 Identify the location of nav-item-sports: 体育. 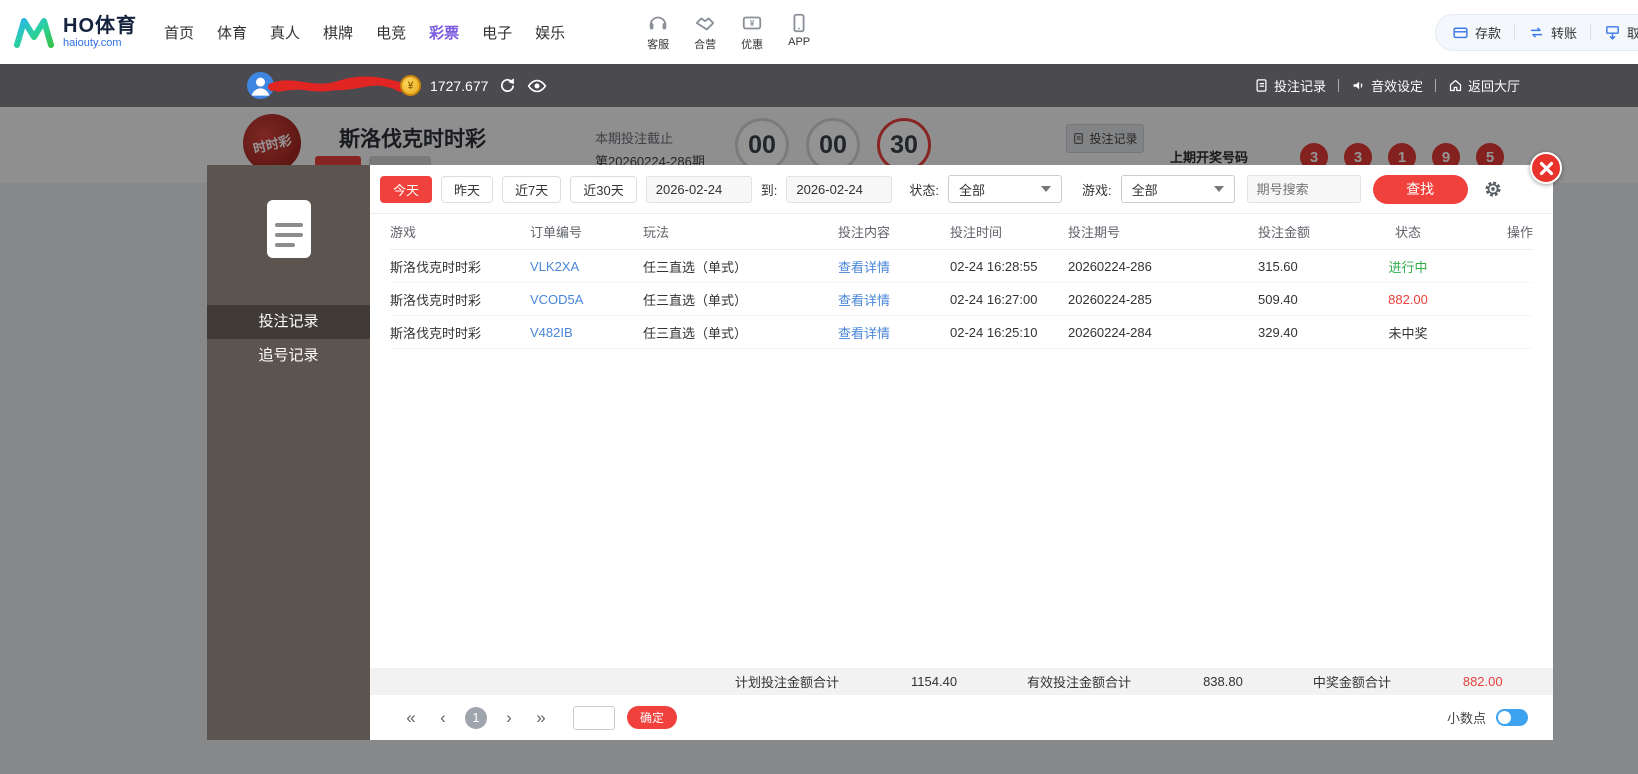
(232, 32).